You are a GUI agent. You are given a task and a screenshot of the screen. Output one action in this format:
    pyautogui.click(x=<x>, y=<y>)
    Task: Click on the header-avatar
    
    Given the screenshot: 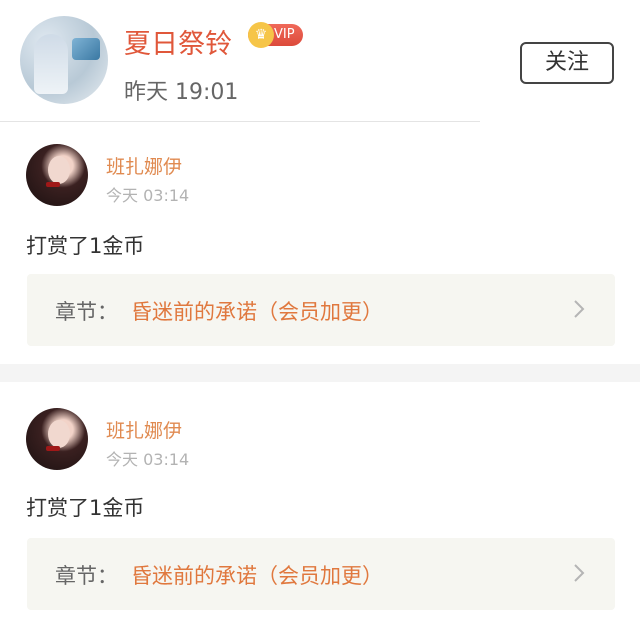 What is the action you would take?
    pyautogui.click(x=64, y=60)
    